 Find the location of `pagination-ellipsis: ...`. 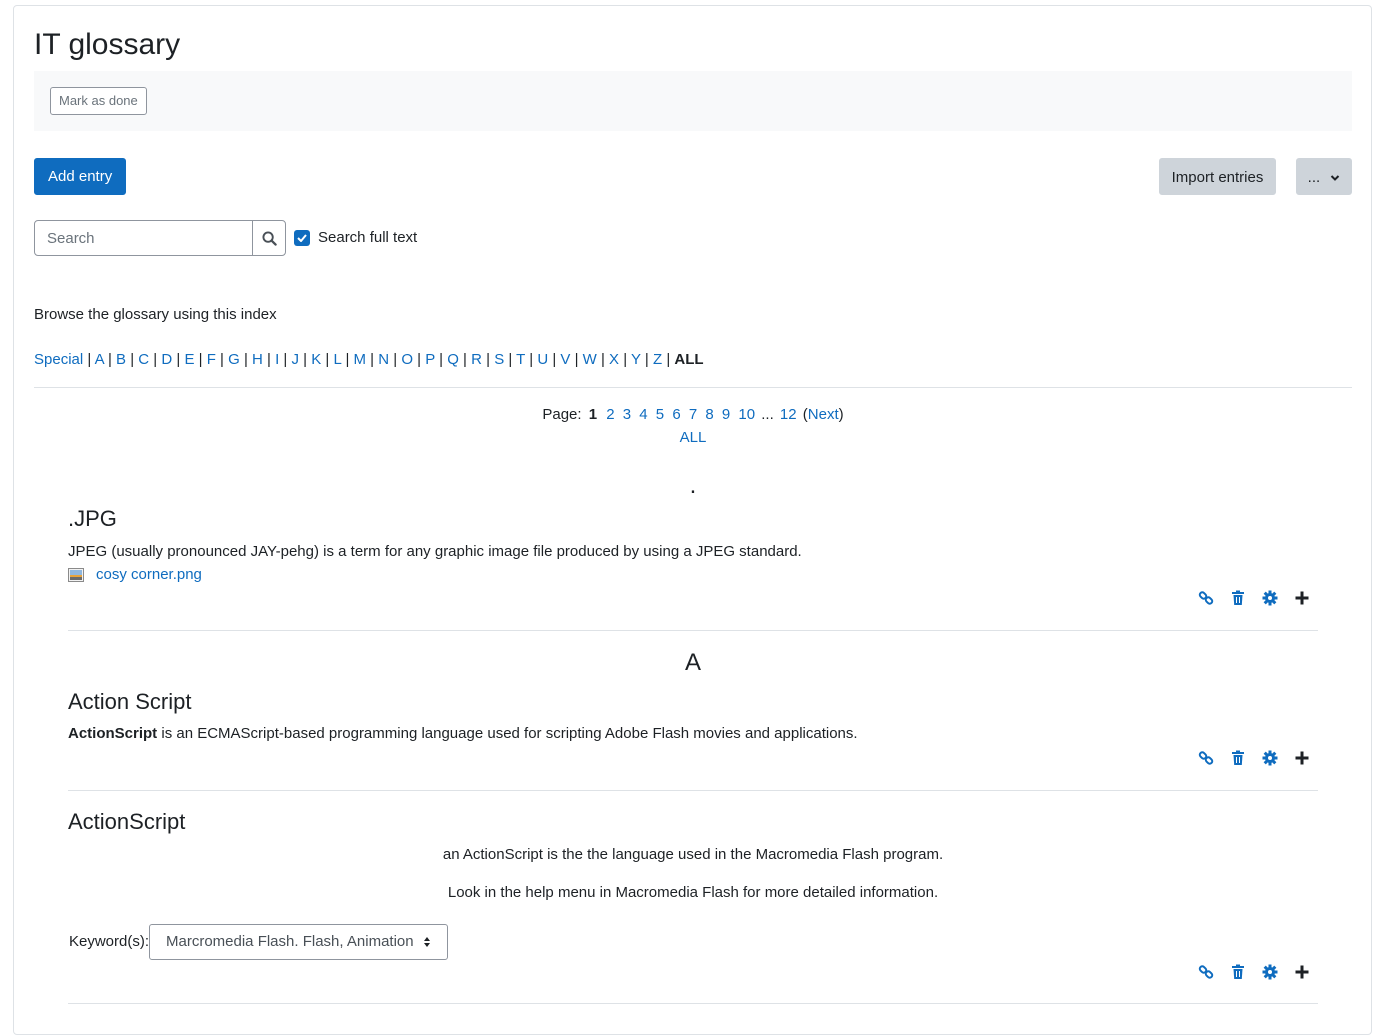

pagination-ellipsis: ... is located at coordinates (767, 414).